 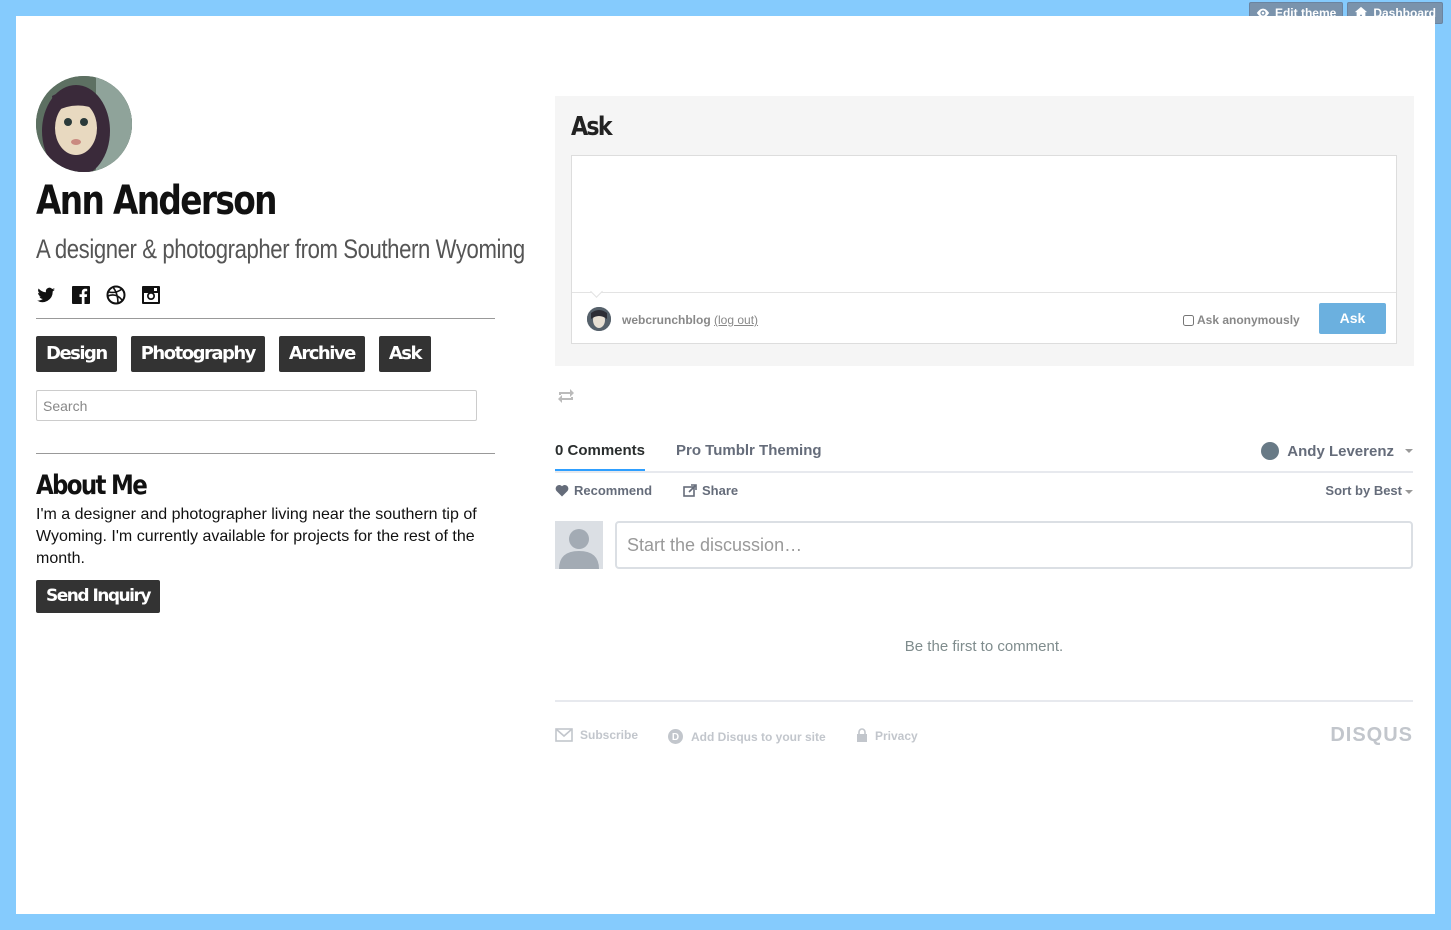 I want to click on lock-icon, so click(x=862, y=735).